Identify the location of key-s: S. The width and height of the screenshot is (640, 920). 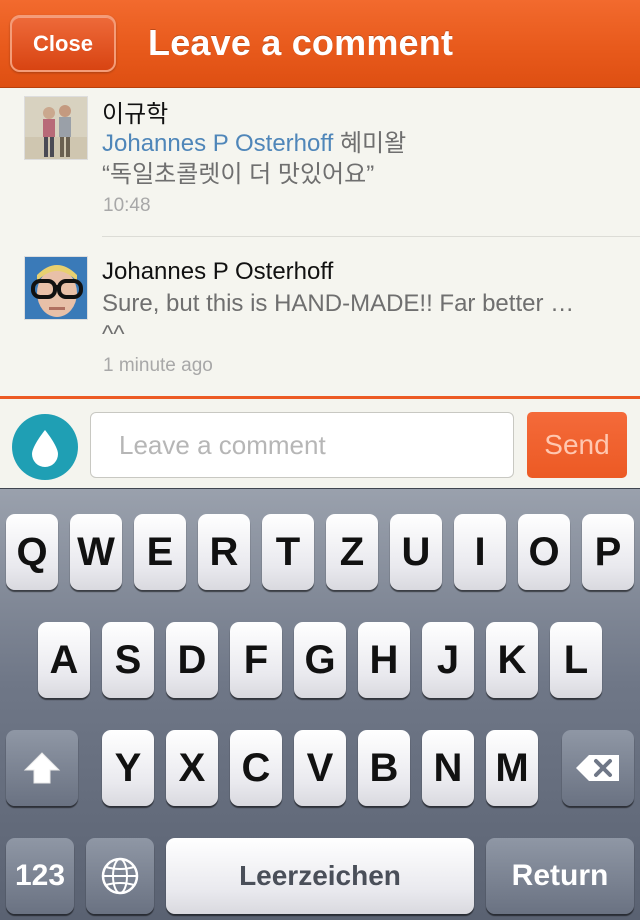
(128, 660).